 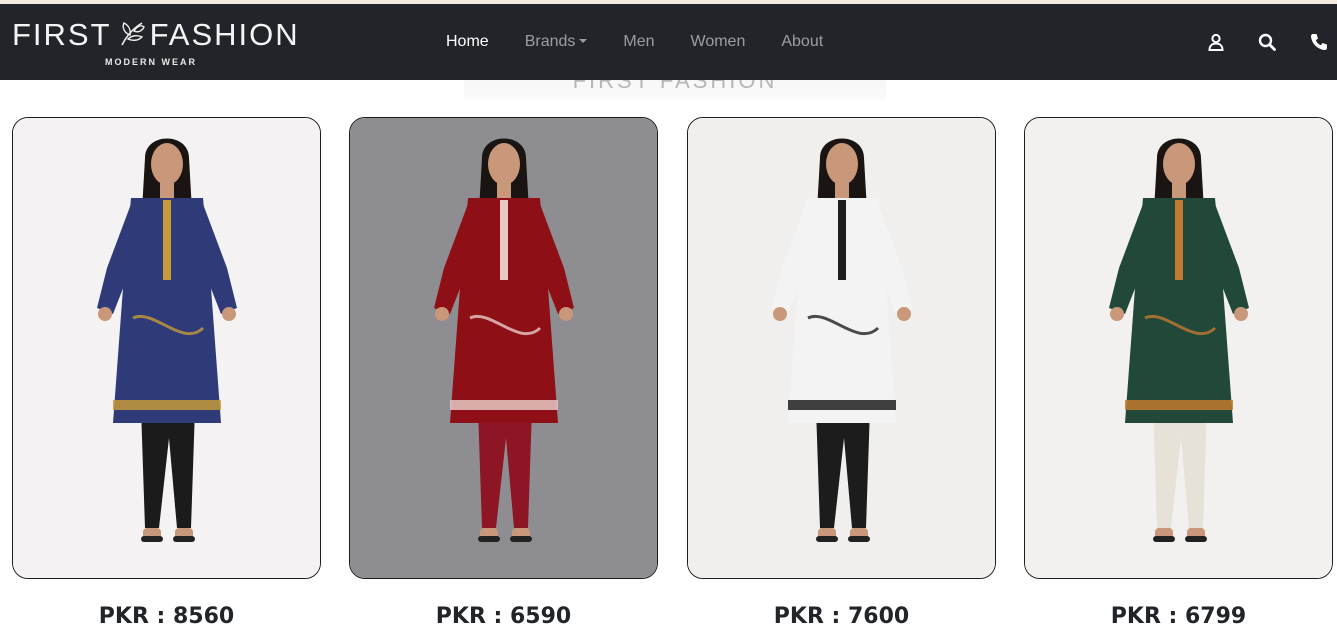 I want to click on search-icon, so click(x=1267, y=42).